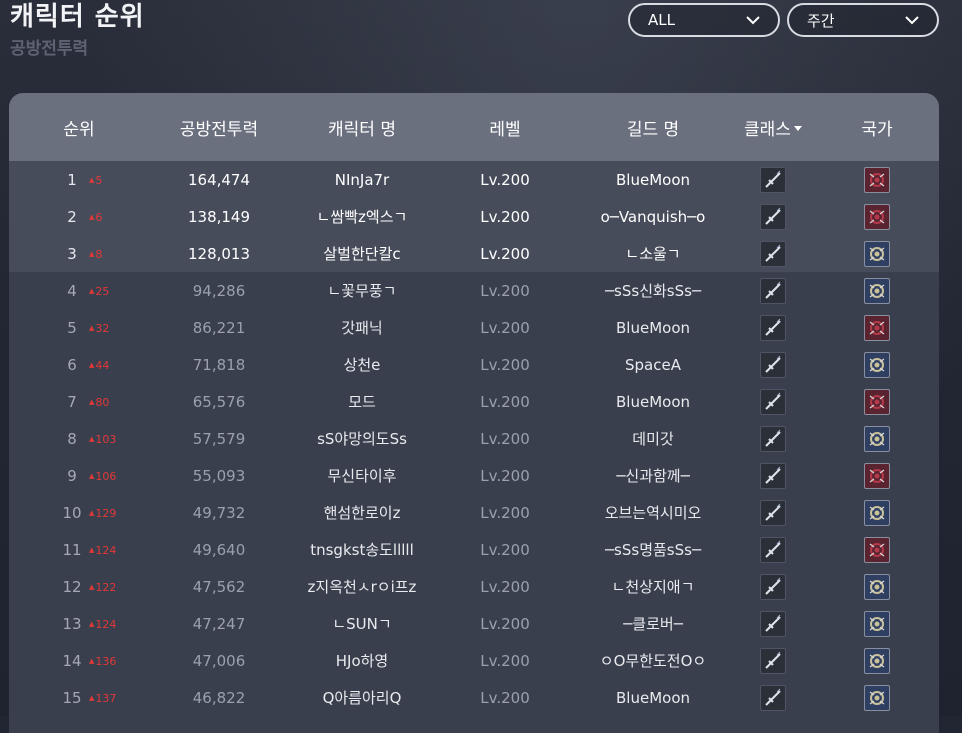 The width and height of the screenshot is (962, 733). Describe the element at coordinates (474, 660) in the screenshot. I see `table-row: 14 136 47,006 HJo하영 Lv.200 ㅇO무한도전Oㅇ` at that location.